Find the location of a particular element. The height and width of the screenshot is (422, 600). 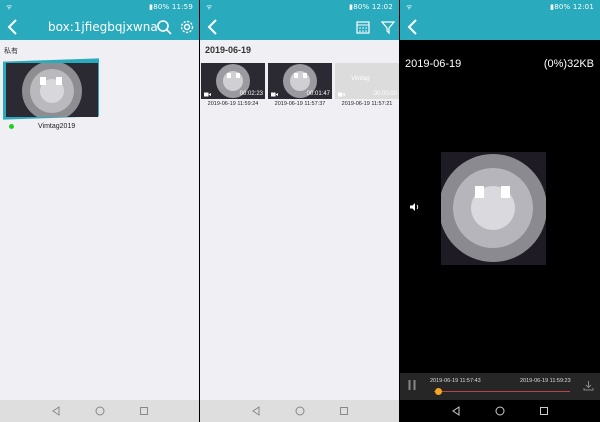

clip-timestamp: 2019-06-19 11:57:37 is located at coordinates (300, 104).